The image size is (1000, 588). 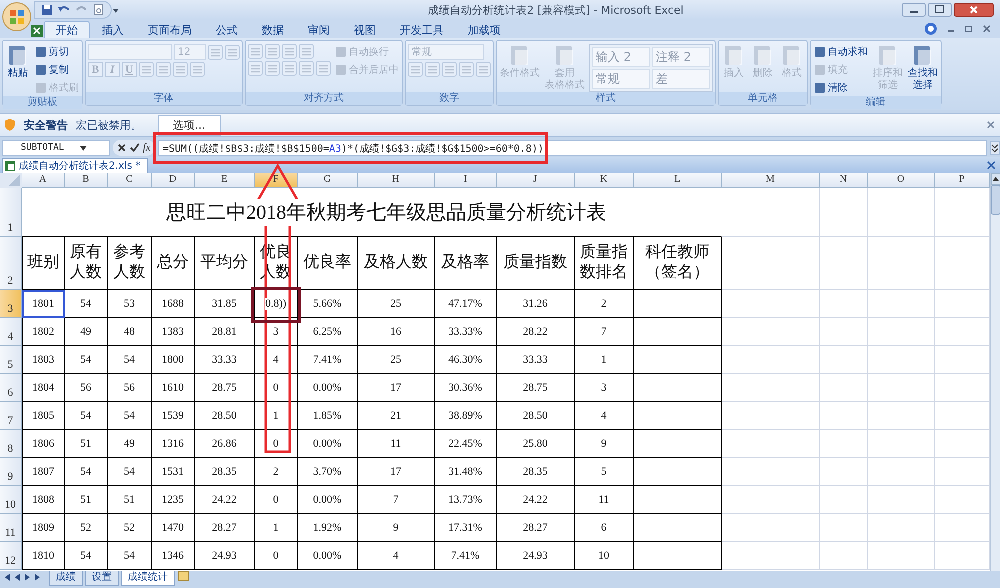 I want to click on column-header: E, so click(x=225, y=180).